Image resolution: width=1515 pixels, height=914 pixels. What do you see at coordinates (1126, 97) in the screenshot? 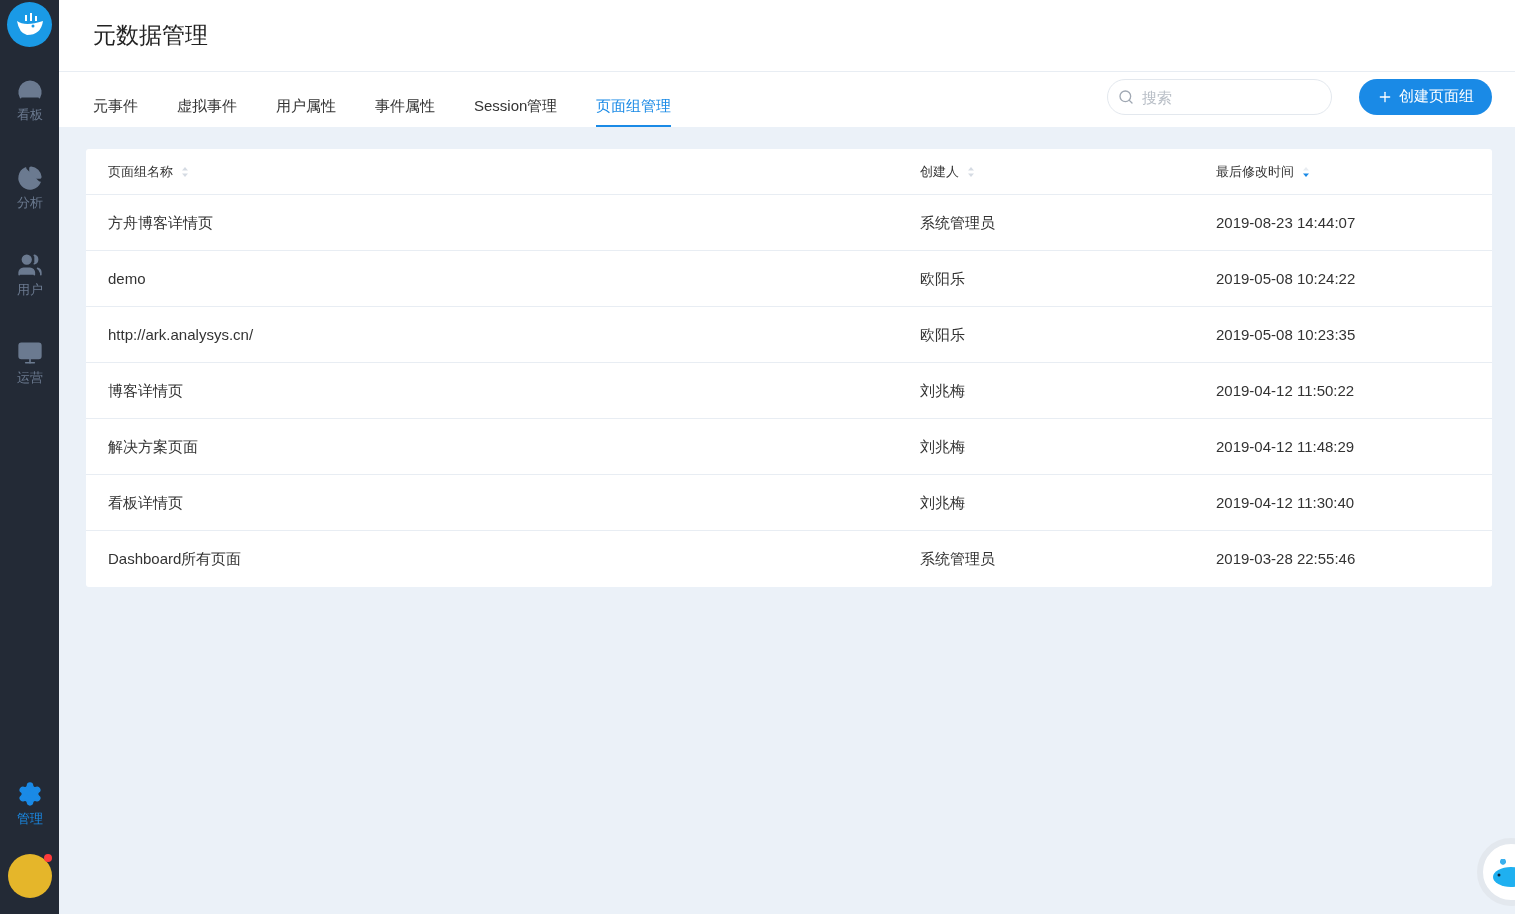
I see `search-icon` at bounding box center [1126, 97].